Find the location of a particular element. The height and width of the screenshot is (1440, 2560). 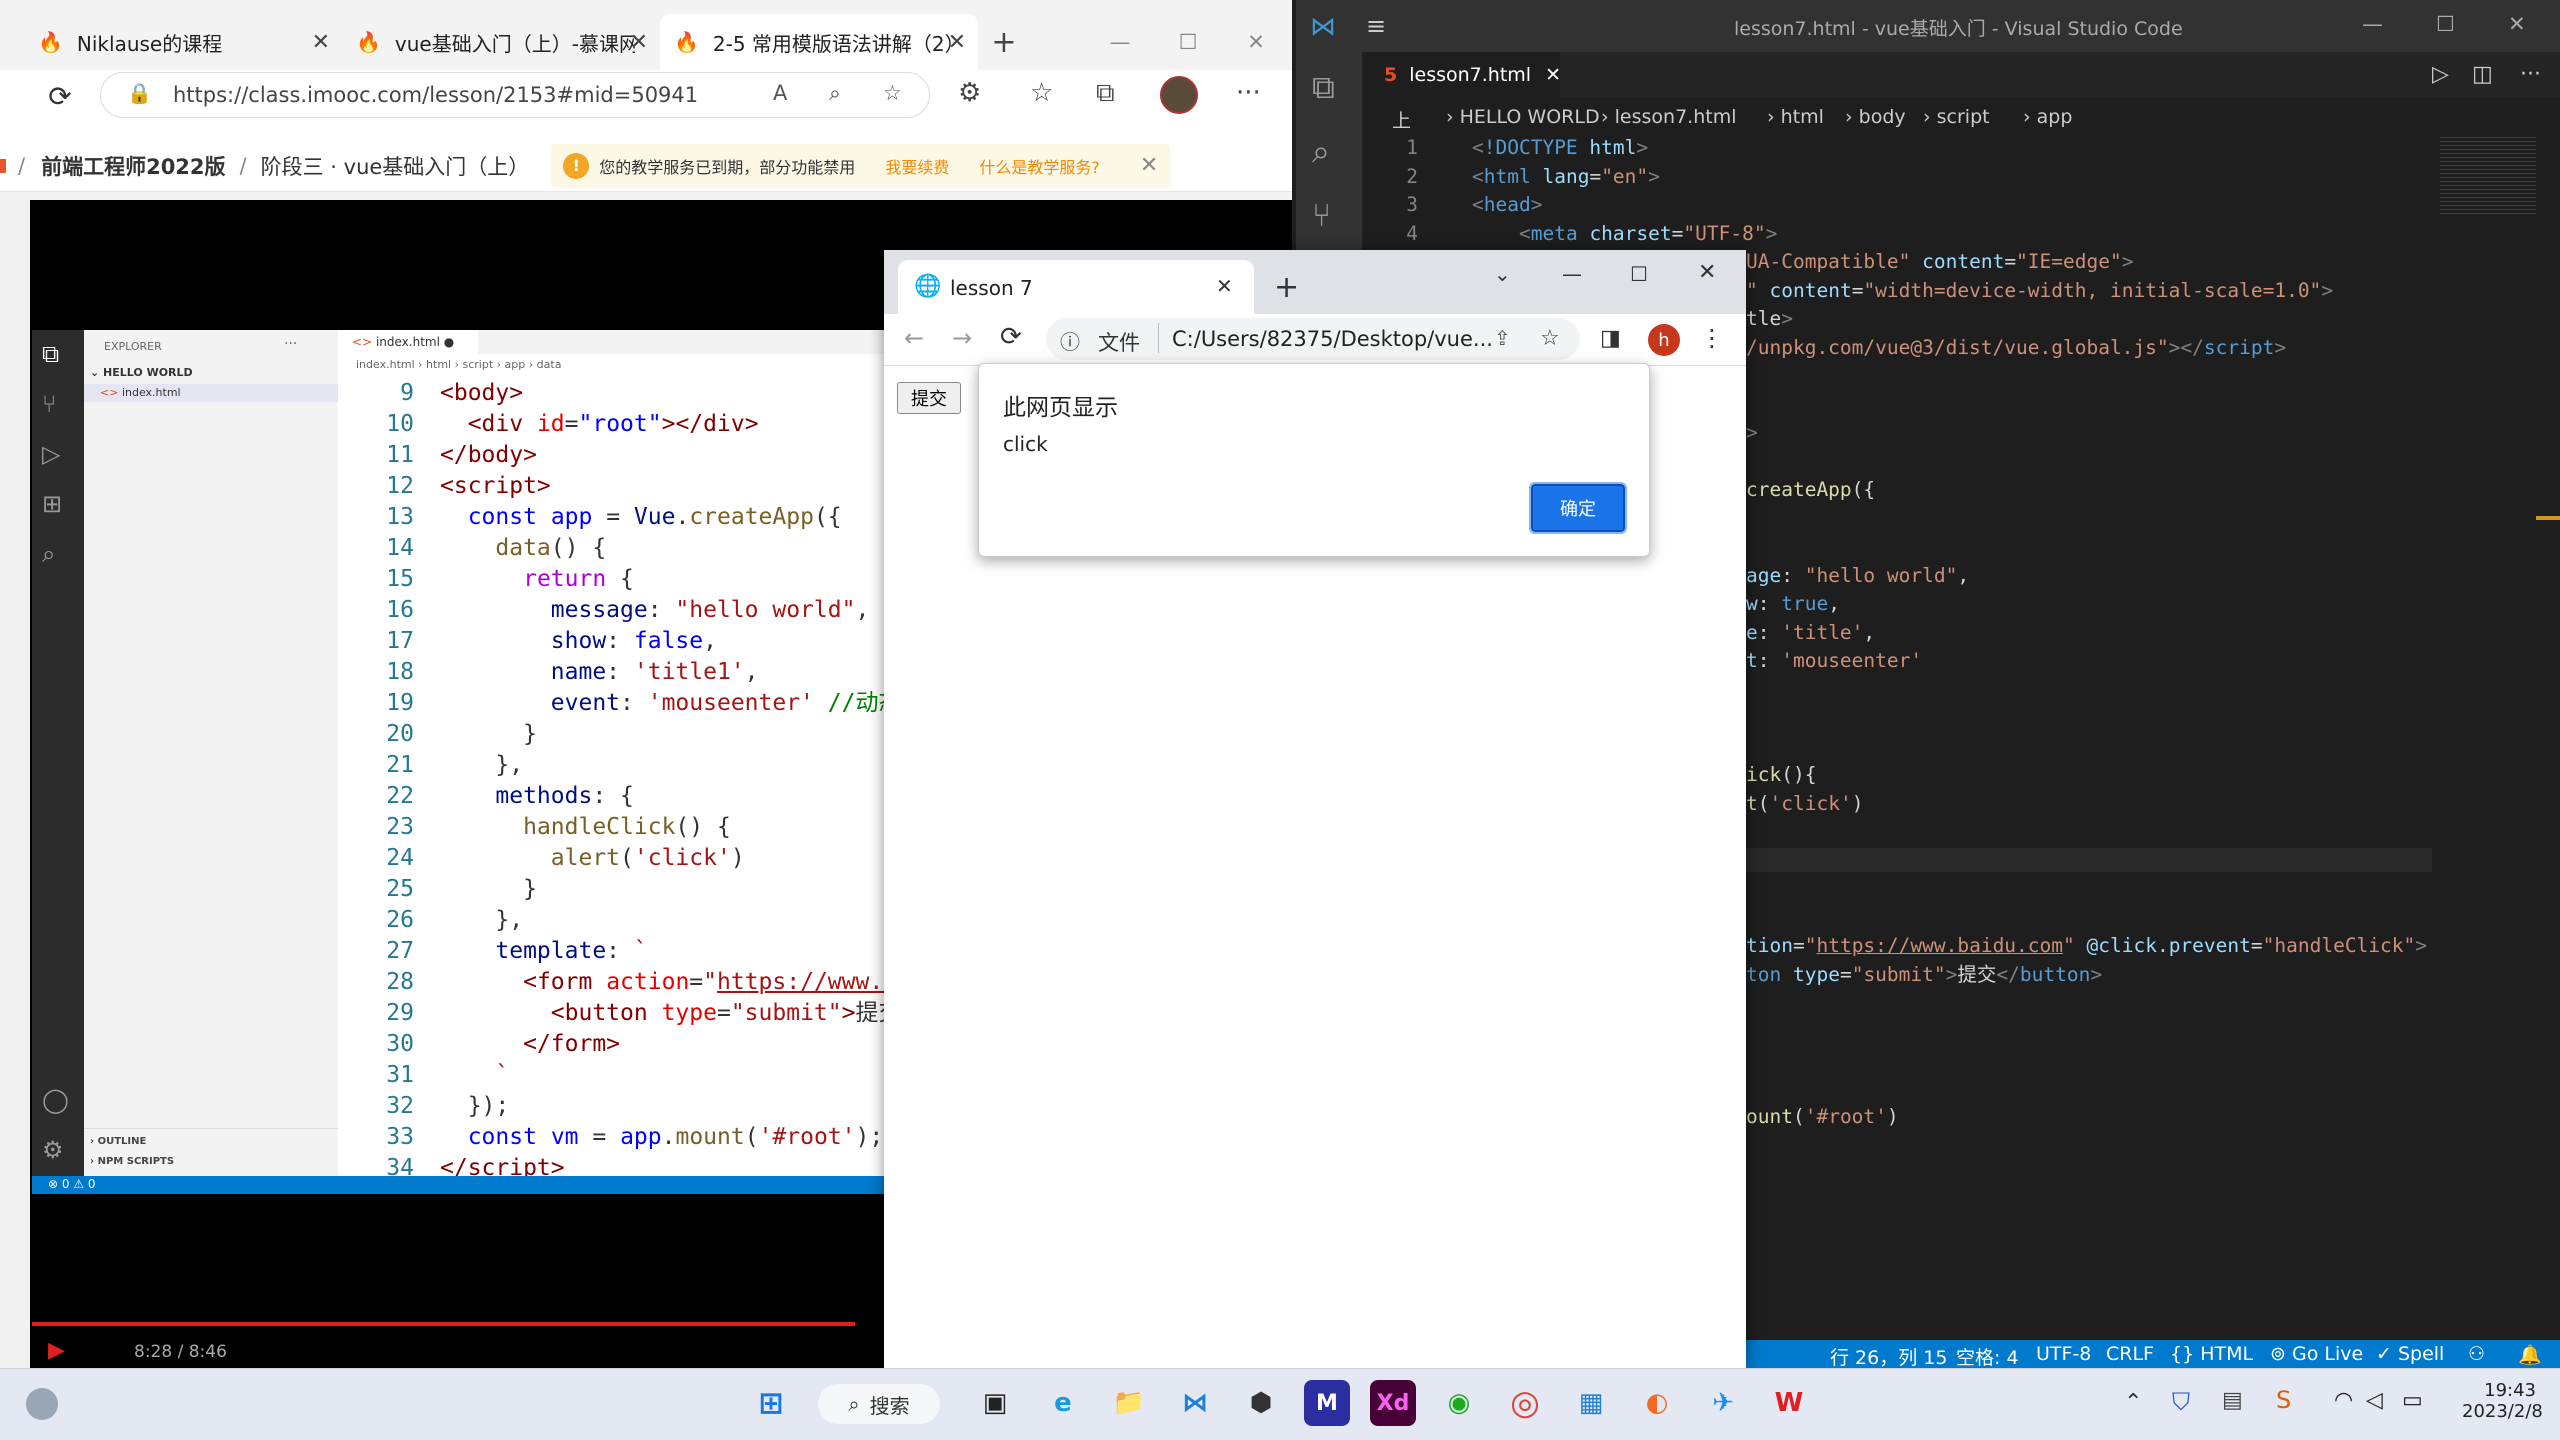

vscode-icon: ⋈ is located at coordinates (1195, 1403).